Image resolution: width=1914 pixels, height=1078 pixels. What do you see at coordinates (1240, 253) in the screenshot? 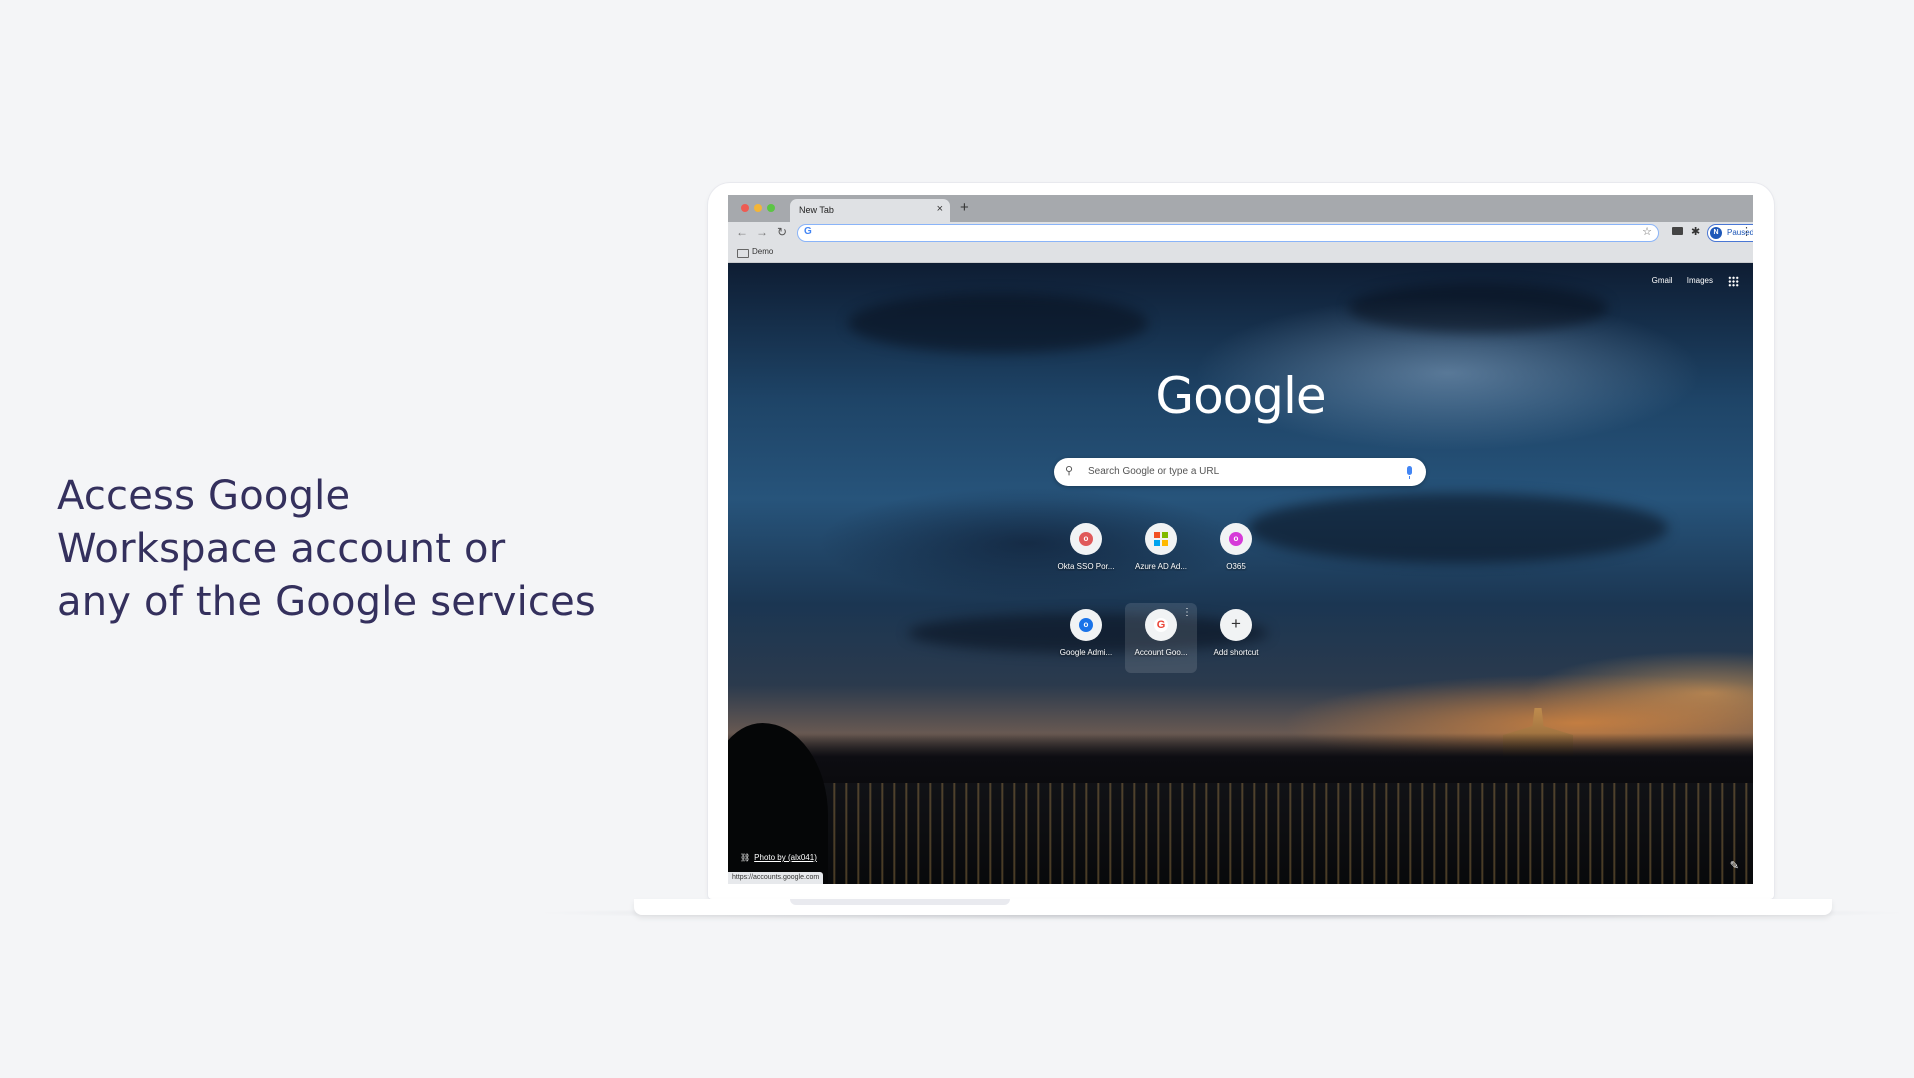
I see `bookmarks-bar: Demo` at bounding box center [1240, 253].